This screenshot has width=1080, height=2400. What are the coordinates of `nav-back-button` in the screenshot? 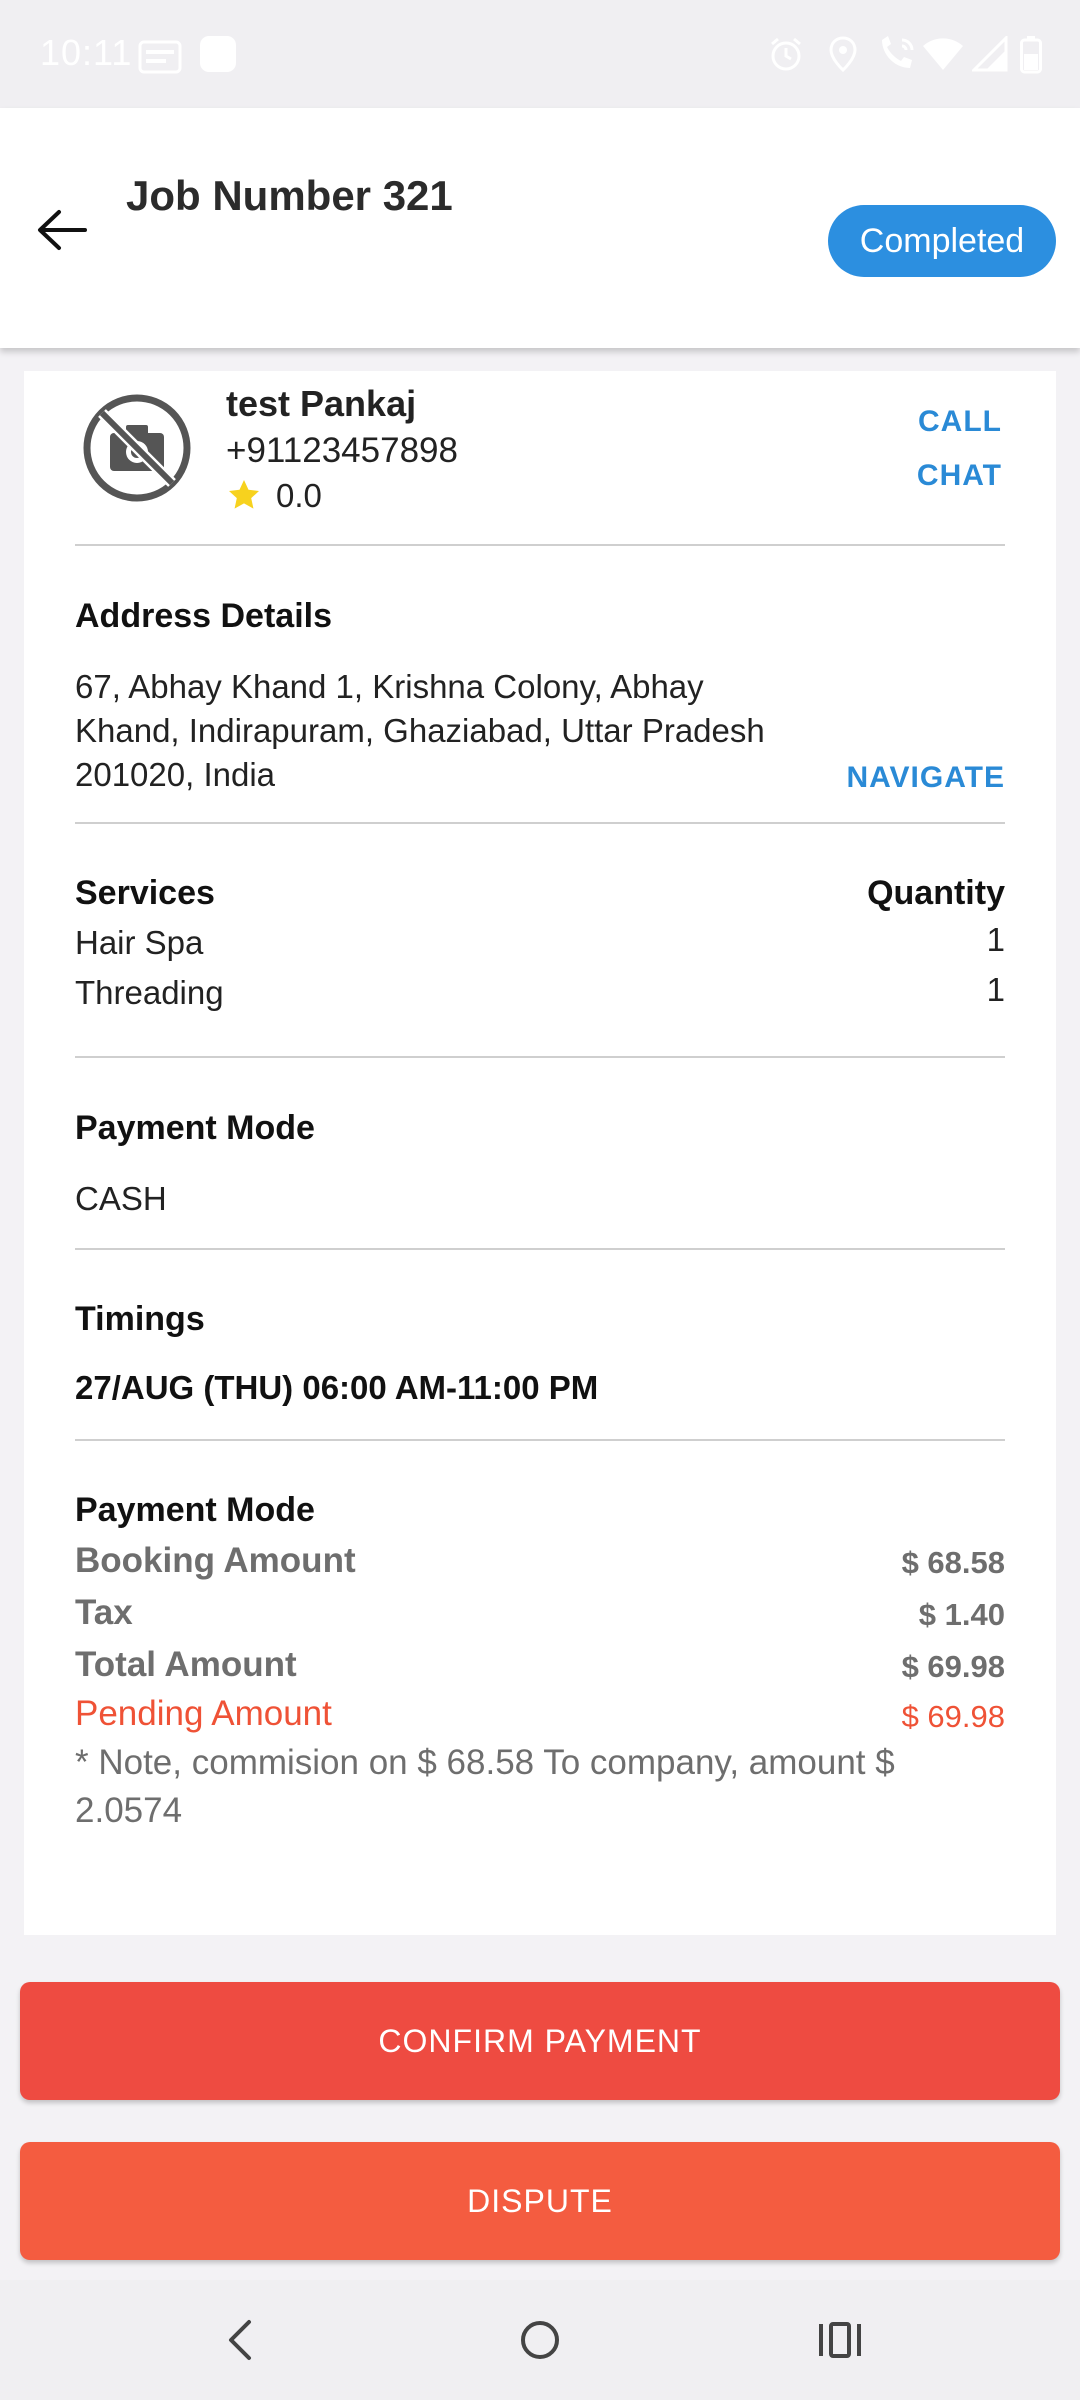 It's located at (240, 2340).